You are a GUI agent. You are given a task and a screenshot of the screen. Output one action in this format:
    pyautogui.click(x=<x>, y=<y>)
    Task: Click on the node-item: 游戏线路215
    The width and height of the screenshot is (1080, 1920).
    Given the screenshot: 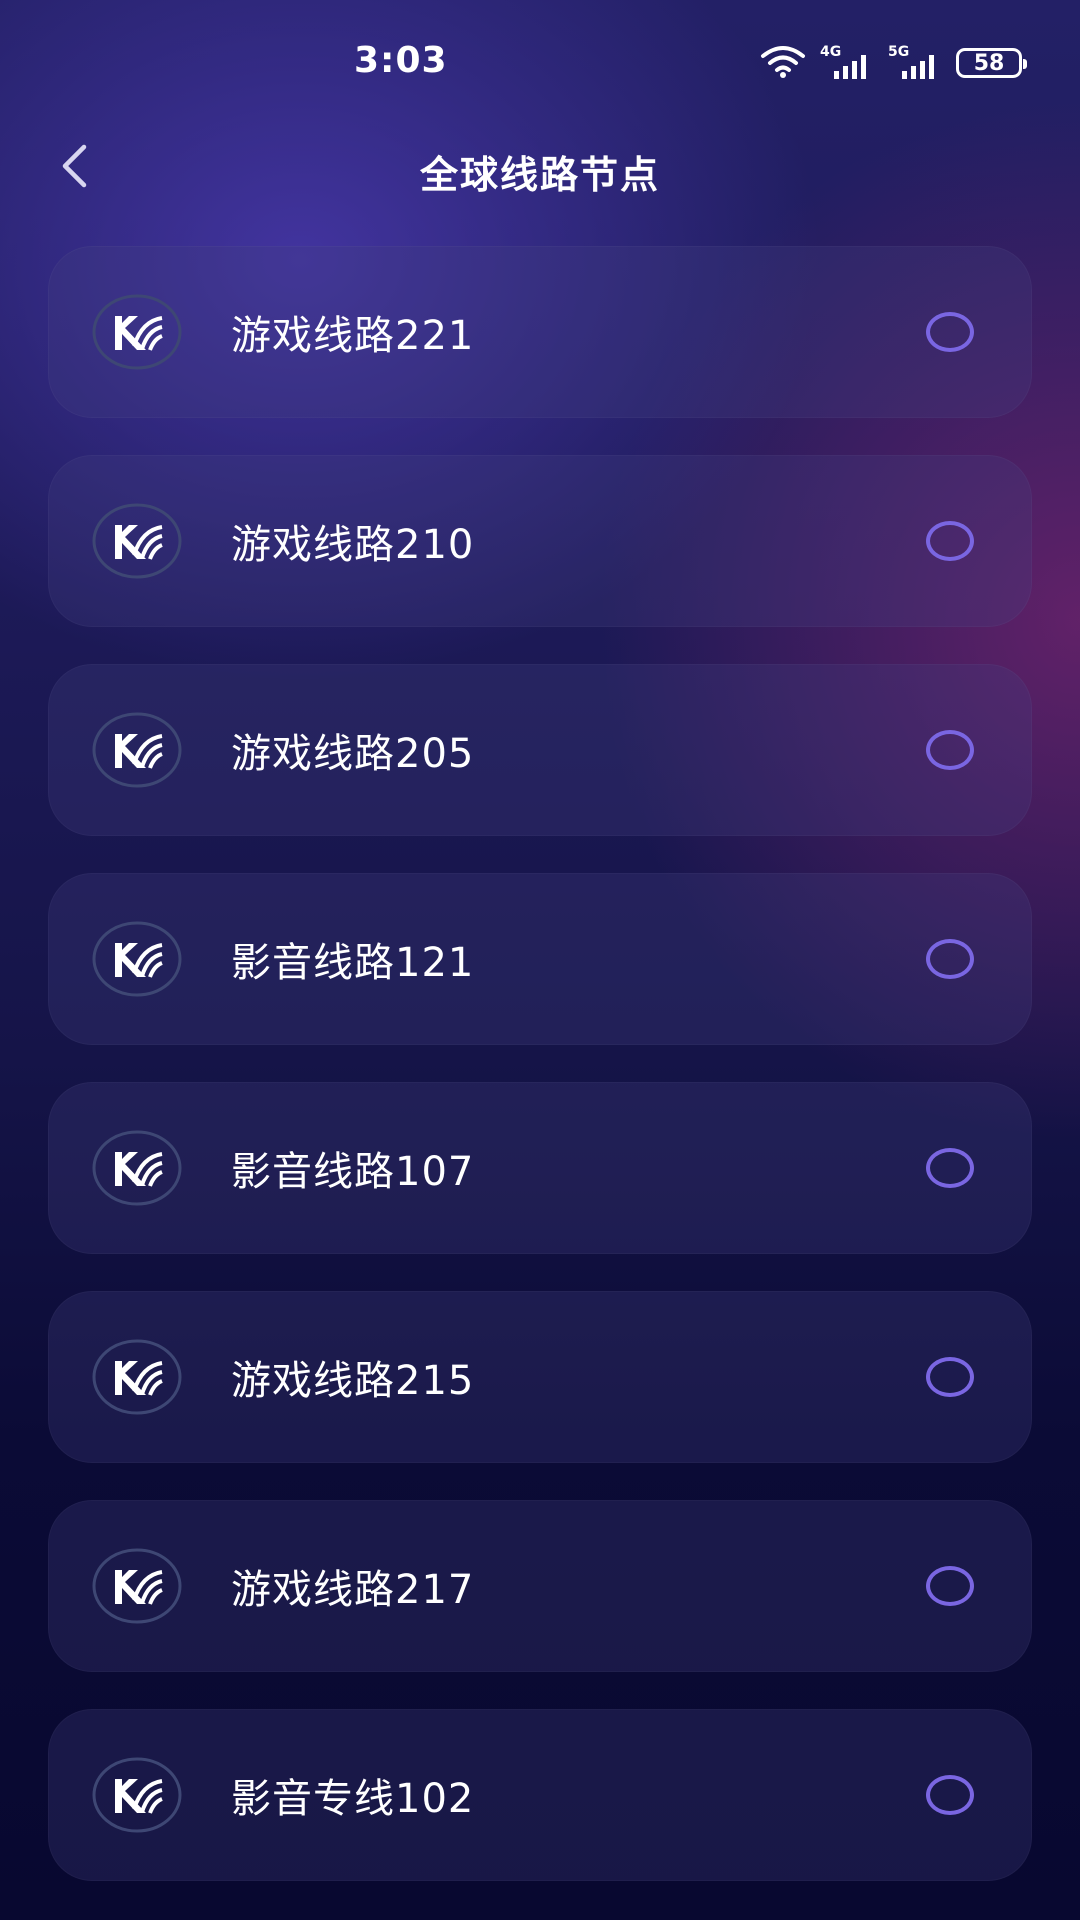 What is the action you would take?
    pyautogui.click(x=540, y=1377)
    